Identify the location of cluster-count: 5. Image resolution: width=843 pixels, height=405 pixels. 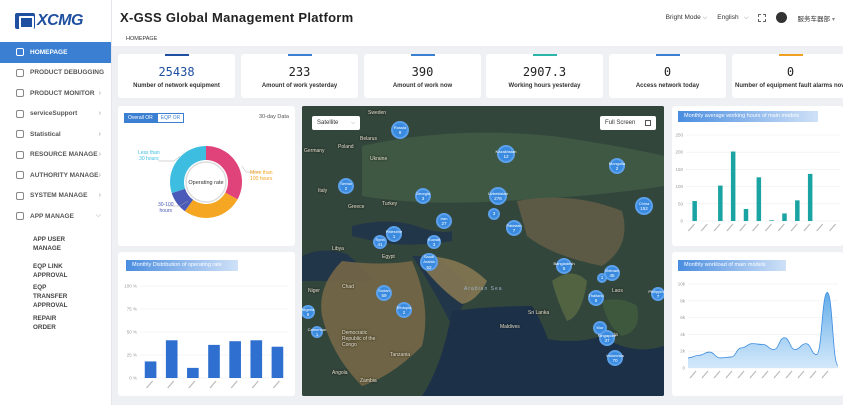
(596, 300).